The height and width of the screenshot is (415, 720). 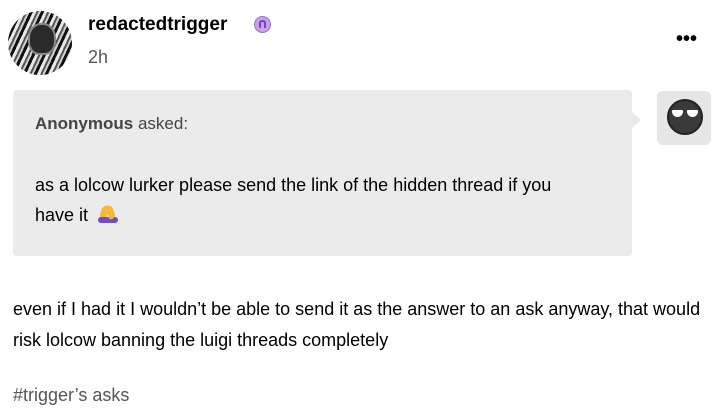 What do you see at coordinates (40, 43) in the screenshot?
I see `avatar` at bounding box center [40, 43].